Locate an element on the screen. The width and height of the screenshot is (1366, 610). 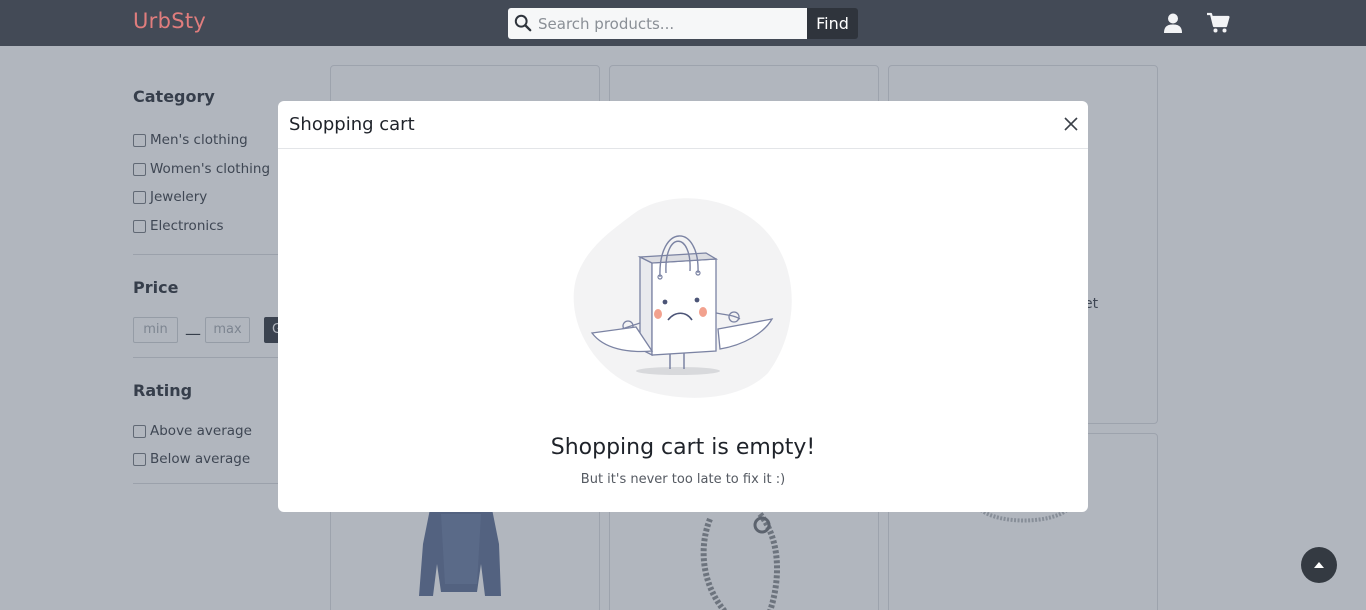
close-icon is located at coordinates (1071, 124).